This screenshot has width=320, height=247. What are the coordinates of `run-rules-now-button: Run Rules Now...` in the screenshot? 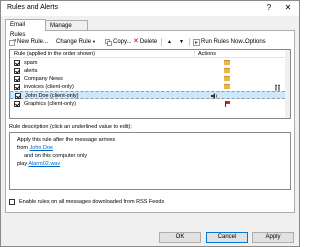 It's located at (220, 42).